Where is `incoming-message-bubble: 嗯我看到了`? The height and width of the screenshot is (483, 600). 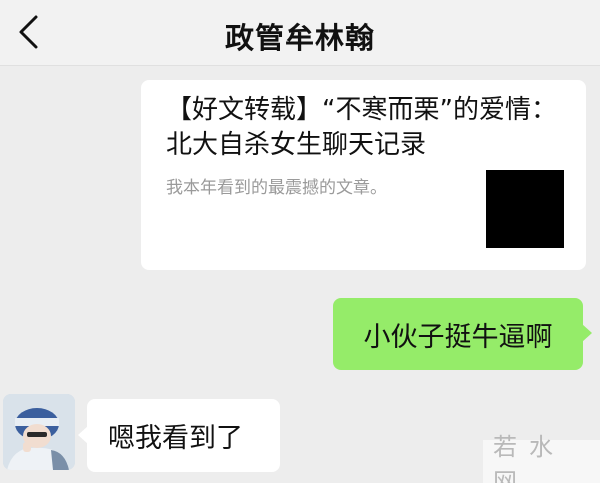 incoming-message-bubble: 嗯我看到了 is located at coordinates (179, 435).